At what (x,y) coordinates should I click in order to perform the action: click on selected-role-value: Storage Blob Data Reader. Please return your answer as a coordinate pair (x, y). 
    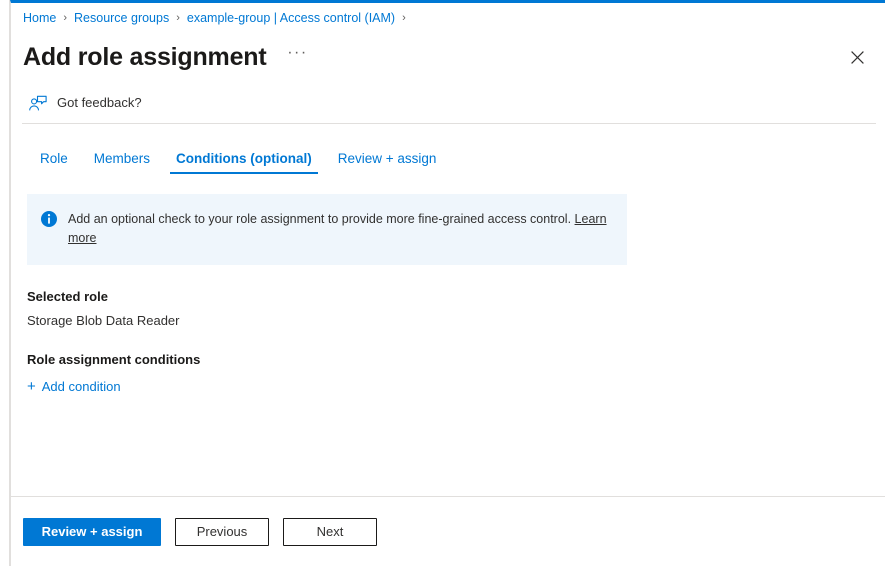
    Looking at the image, I should click on (103, 320).